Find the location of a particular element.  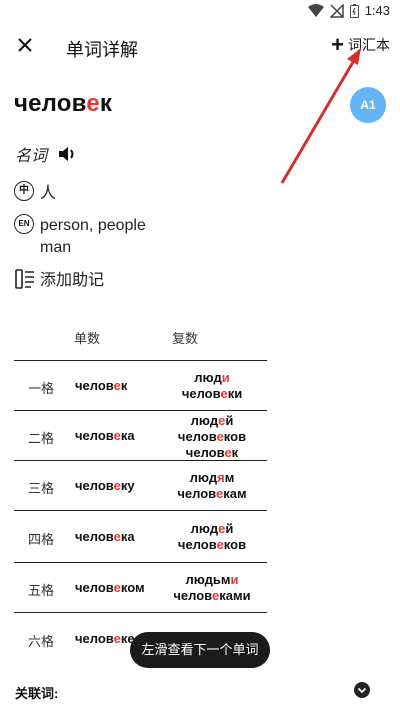

singular-form: человеком is located at coordinates (110, 587).